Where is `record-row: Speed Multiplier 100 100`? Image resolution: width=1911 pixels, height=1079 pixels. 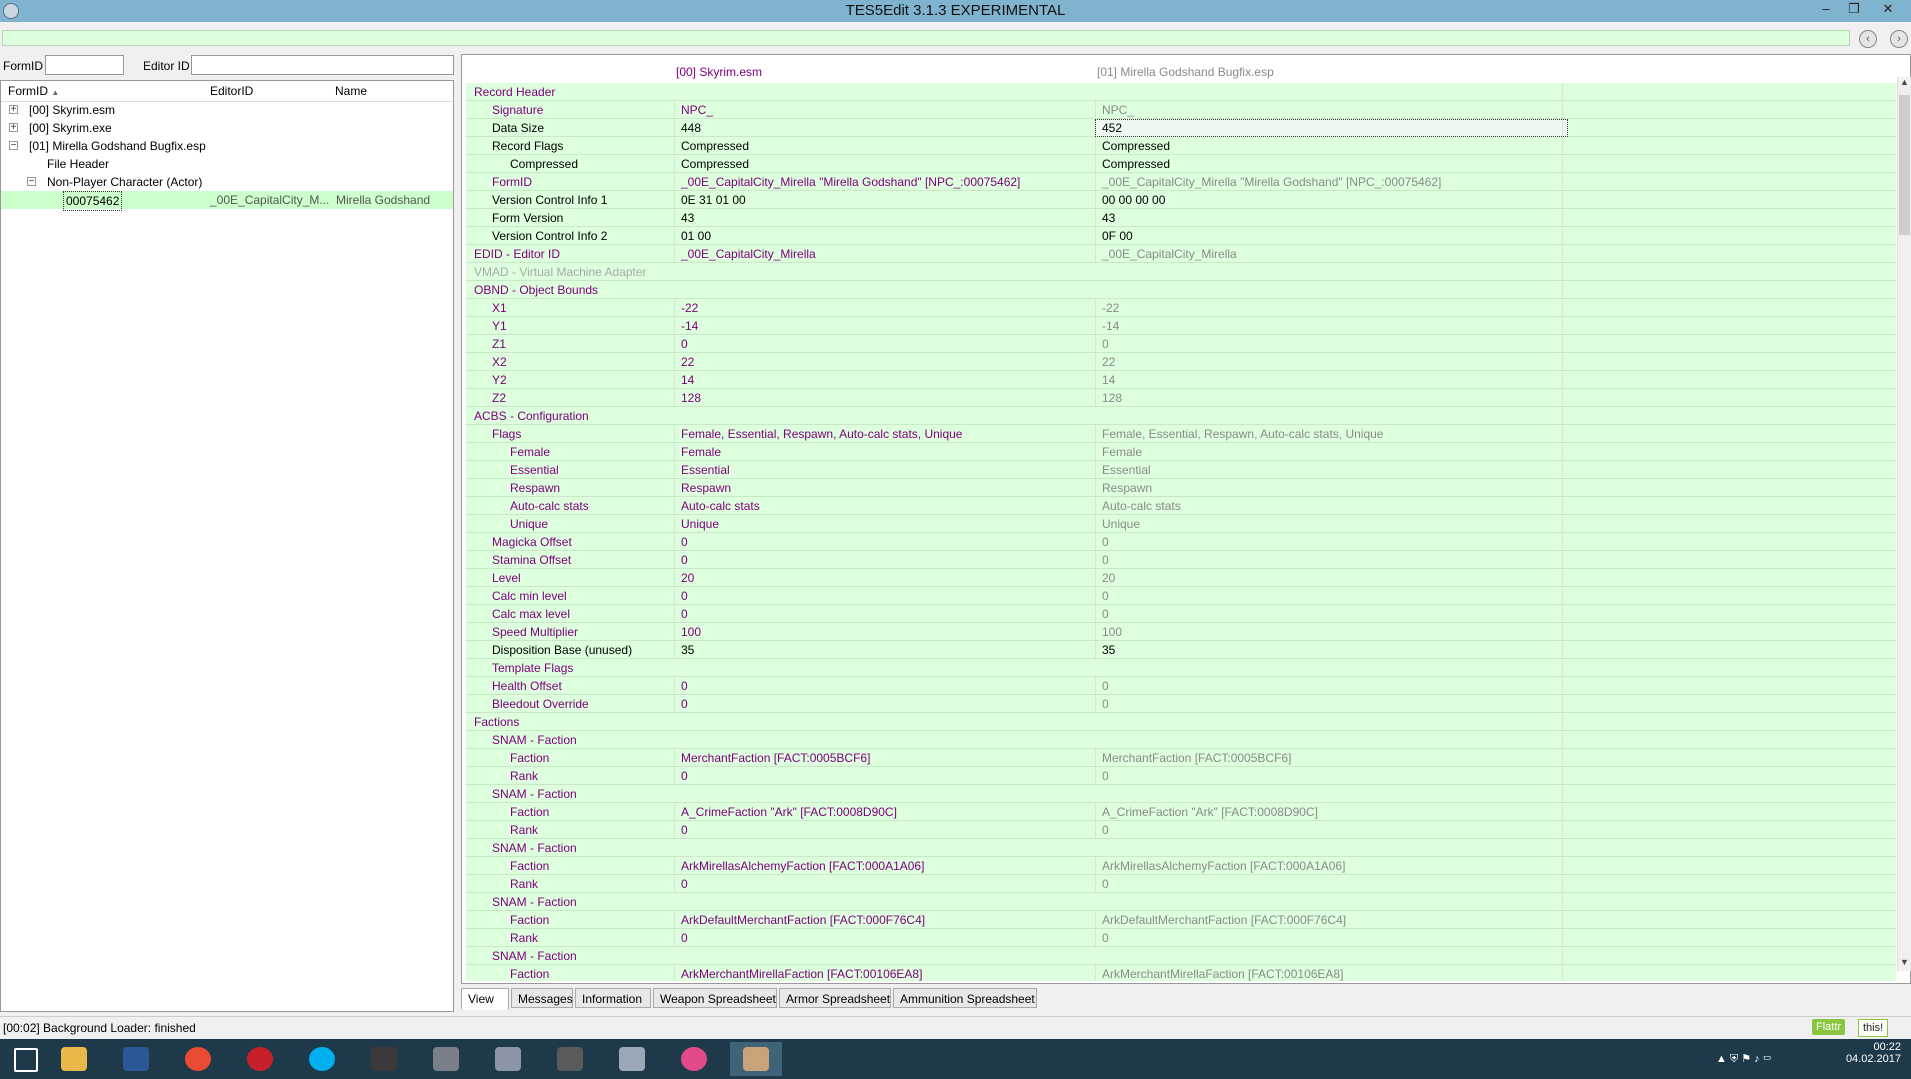 record-row: Speed Multiplier 100 100 is located at coordinates (1181, 632).